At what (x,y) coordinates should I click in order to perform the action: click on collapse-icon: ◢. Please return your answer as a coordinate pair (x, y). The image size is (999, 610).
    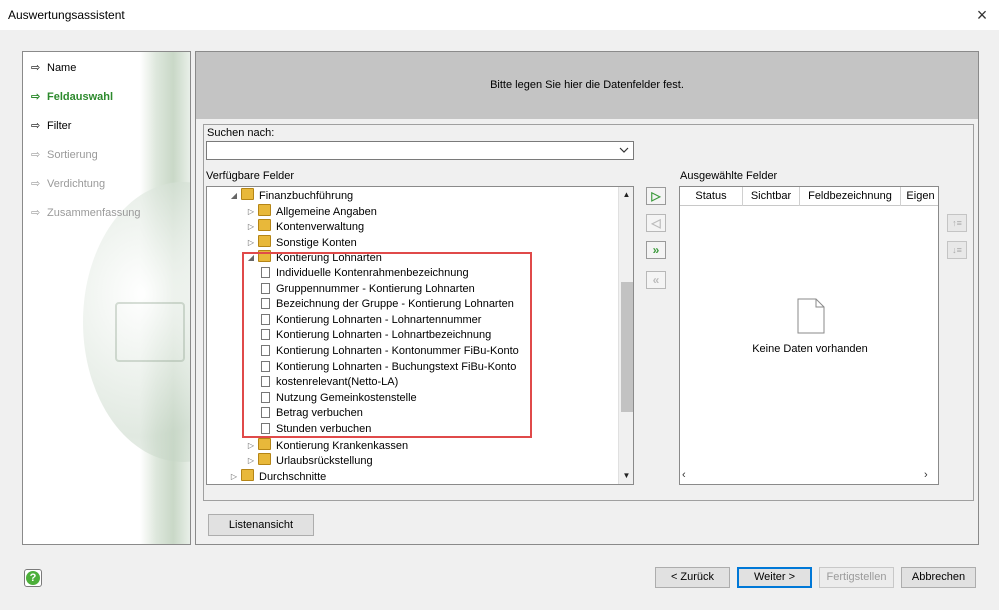
    Looking at the image, I should click on (234, 195).